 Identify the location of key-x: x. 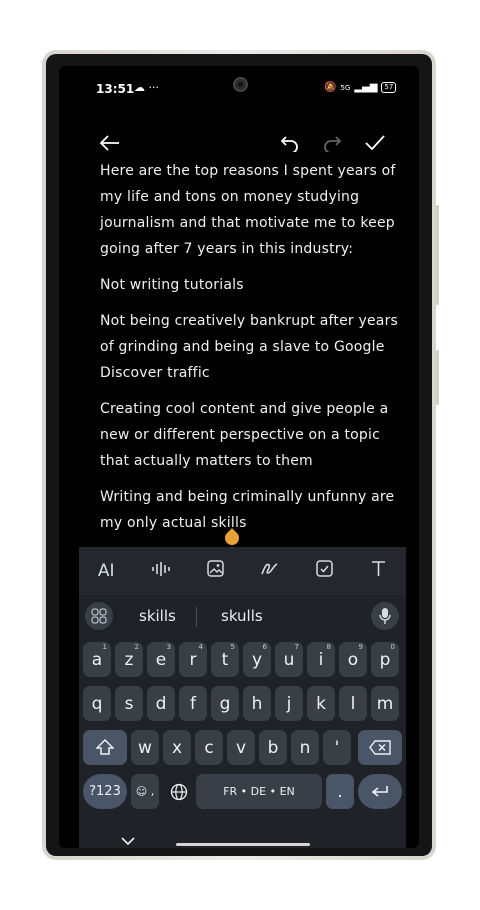
(177, 747).